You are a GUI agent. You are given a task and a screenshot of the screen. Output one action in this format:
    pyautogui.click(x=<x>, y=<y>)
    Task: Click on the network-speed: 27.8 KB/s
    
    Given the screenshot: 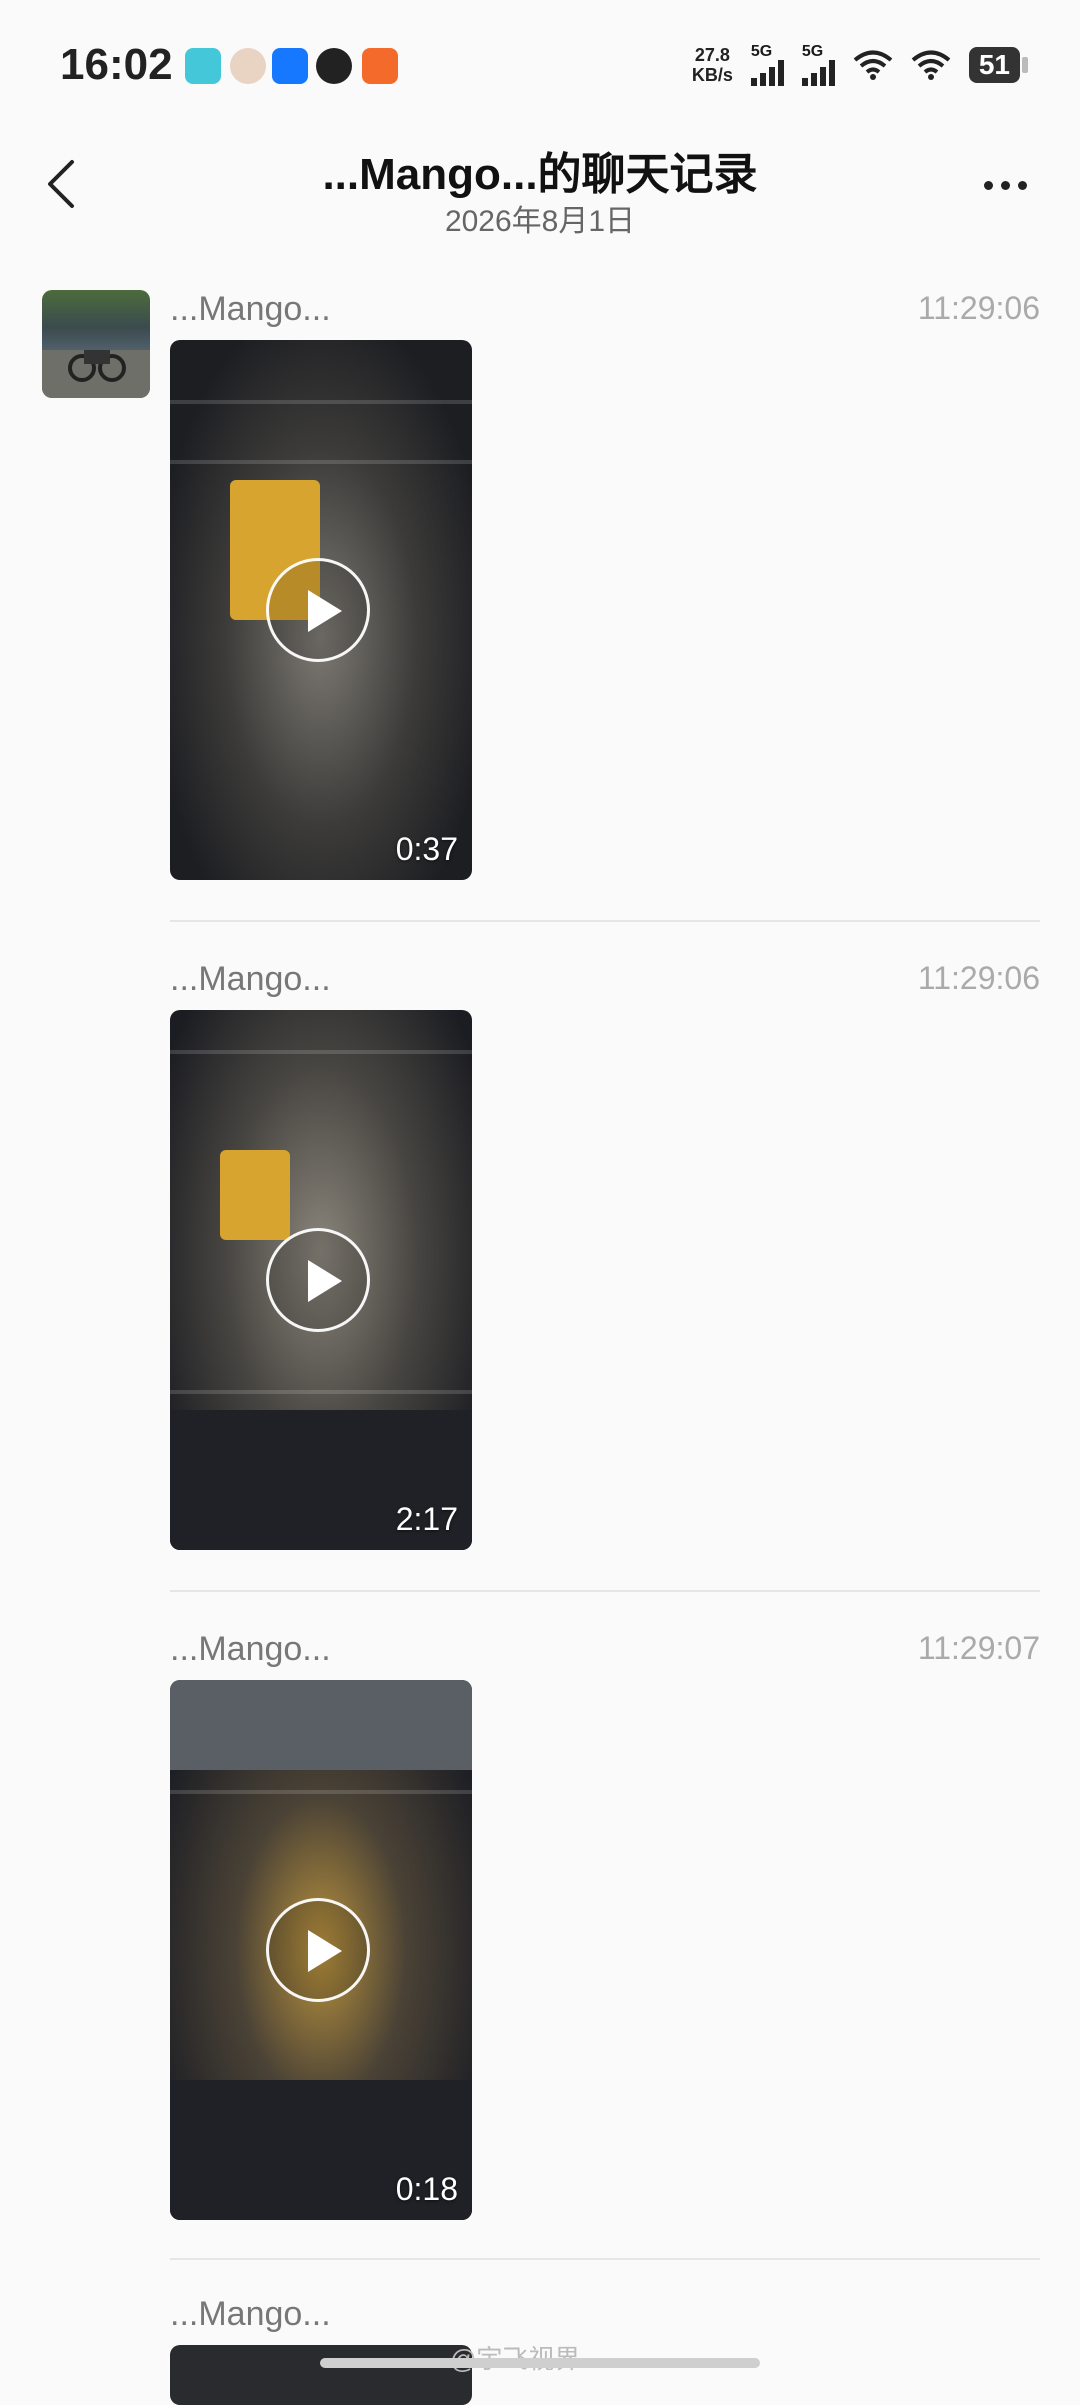 What is the action you would take?
    pyautogui.click(x=712, y=65)
    